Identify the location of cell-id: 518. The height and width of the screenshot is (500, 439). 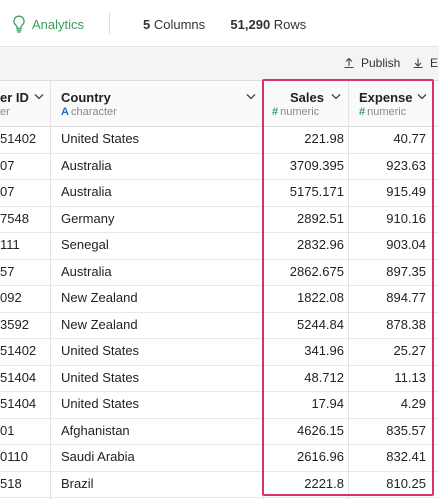
(11, 483).